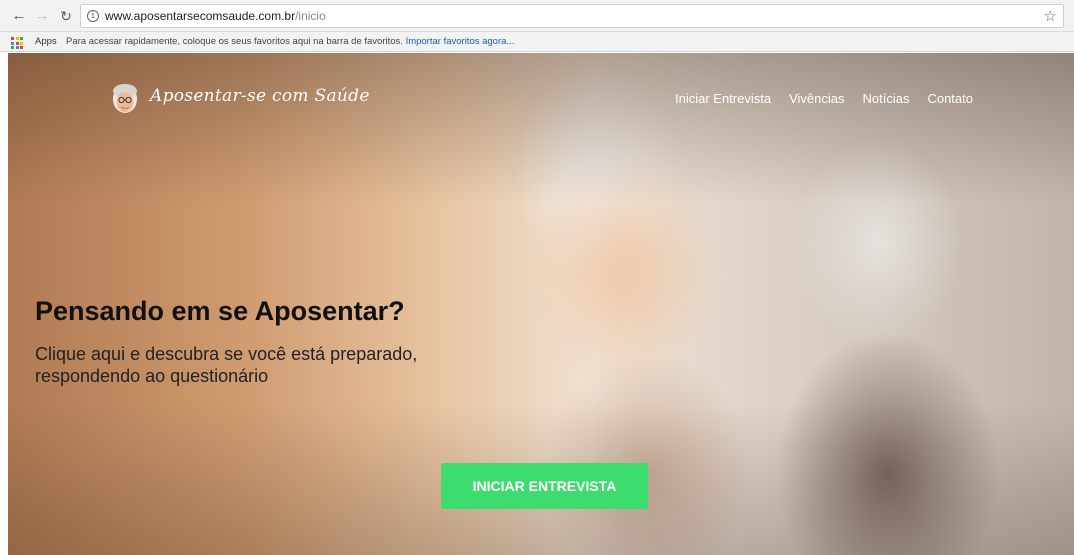 This screenshot has width=1074, height=555. Describe the element at coordinates (200, 16) in the screenshot. I see `url-host: www.aposentarsecomsaude.com.br` at that location.